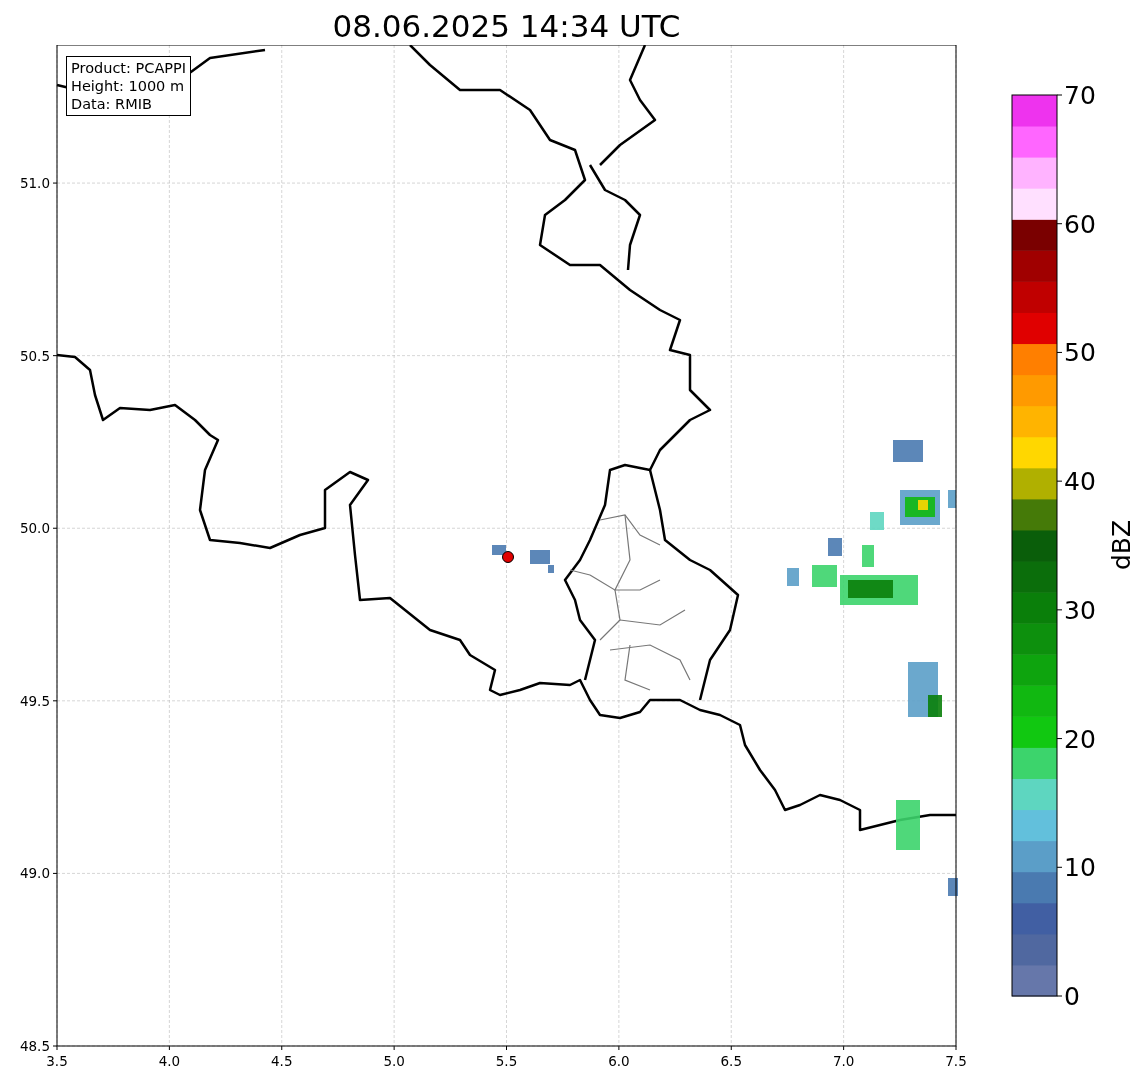 This screenshot has width=1145, height=1084. Describe the element at coordinates (1080, 353) in the screenshot. I see `colorbar-tick-label: 50` at that location.